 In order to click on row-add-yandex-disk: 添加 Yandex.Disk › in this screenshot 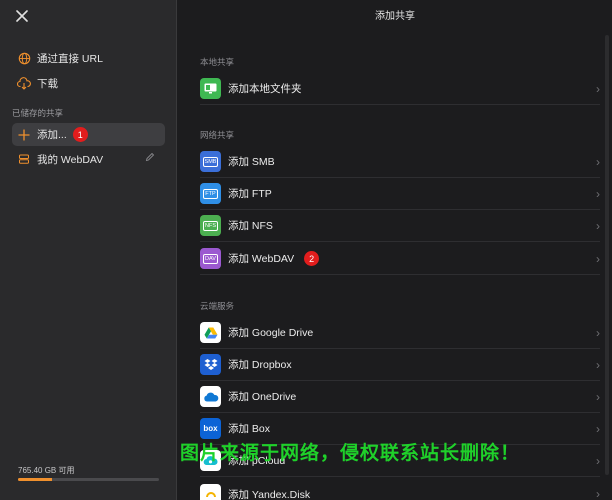, I will do `click(400, 489)`.